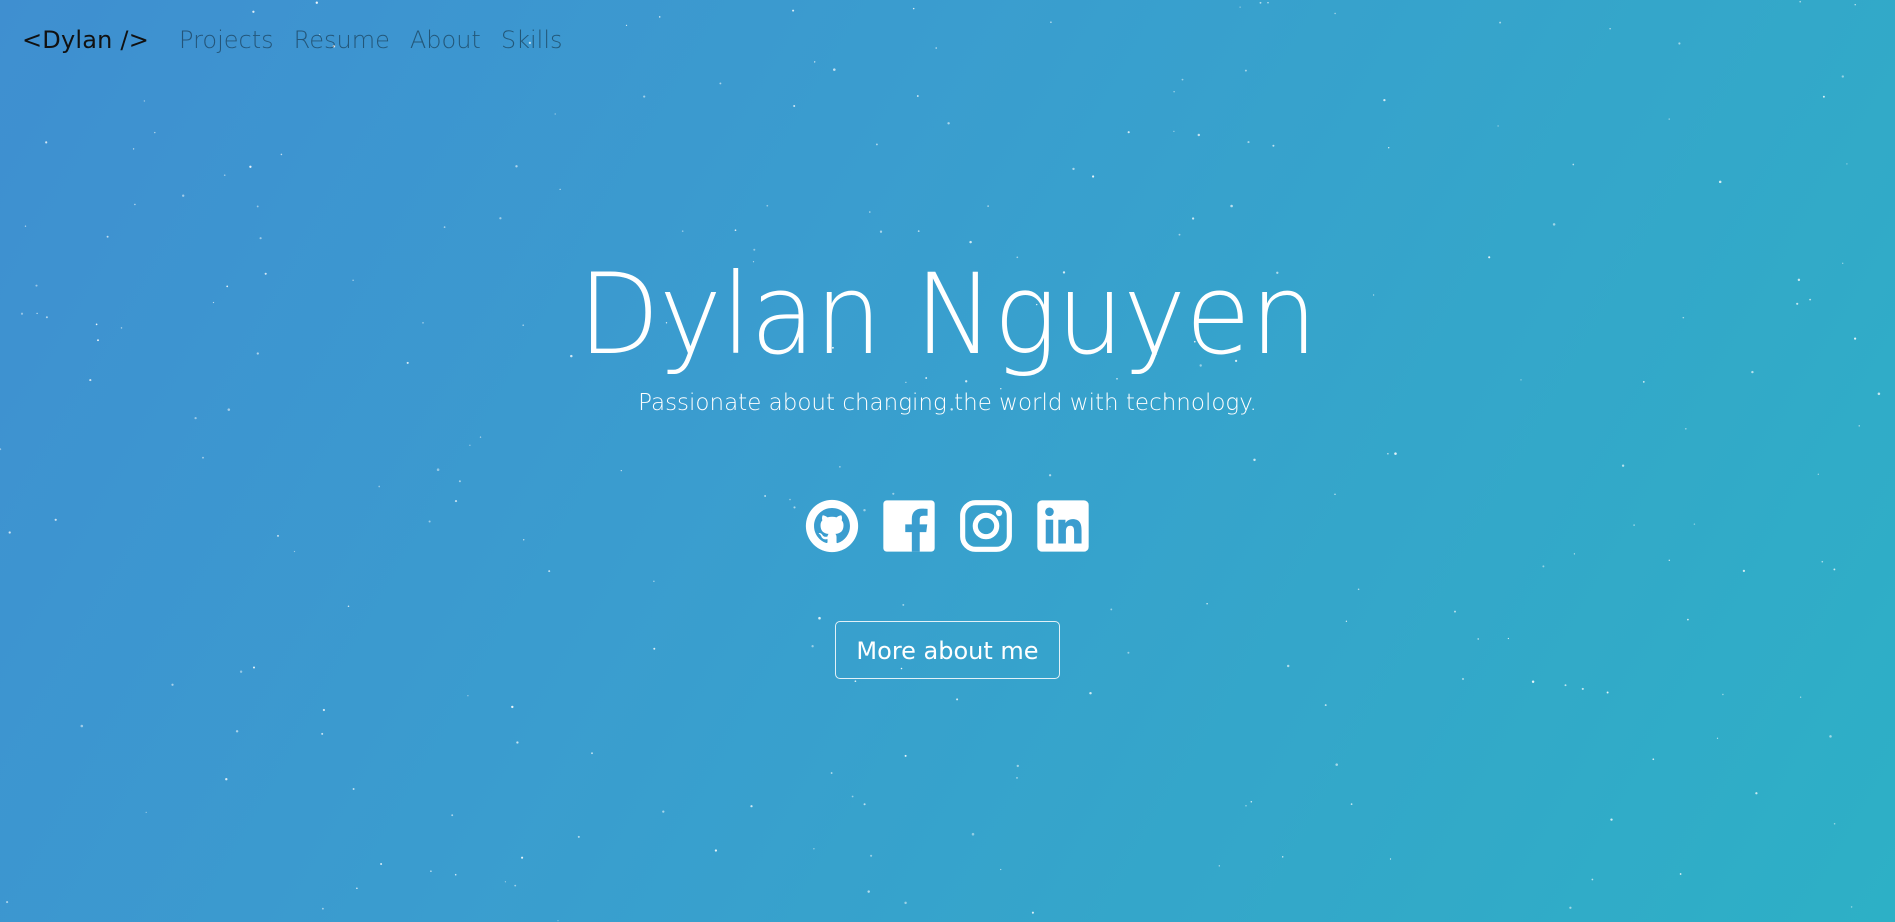  I want to click on linkedin-icon, so click(1063, 526).